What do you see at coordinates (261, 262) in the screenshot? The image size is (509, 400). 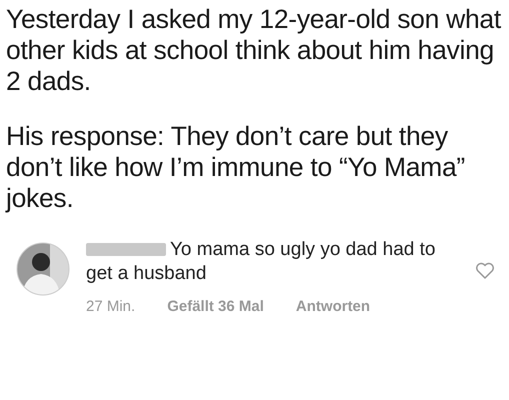 I see `comment-text: Yo mama so ugly yo dad had to get a husband` at bounding box center [261, 262].